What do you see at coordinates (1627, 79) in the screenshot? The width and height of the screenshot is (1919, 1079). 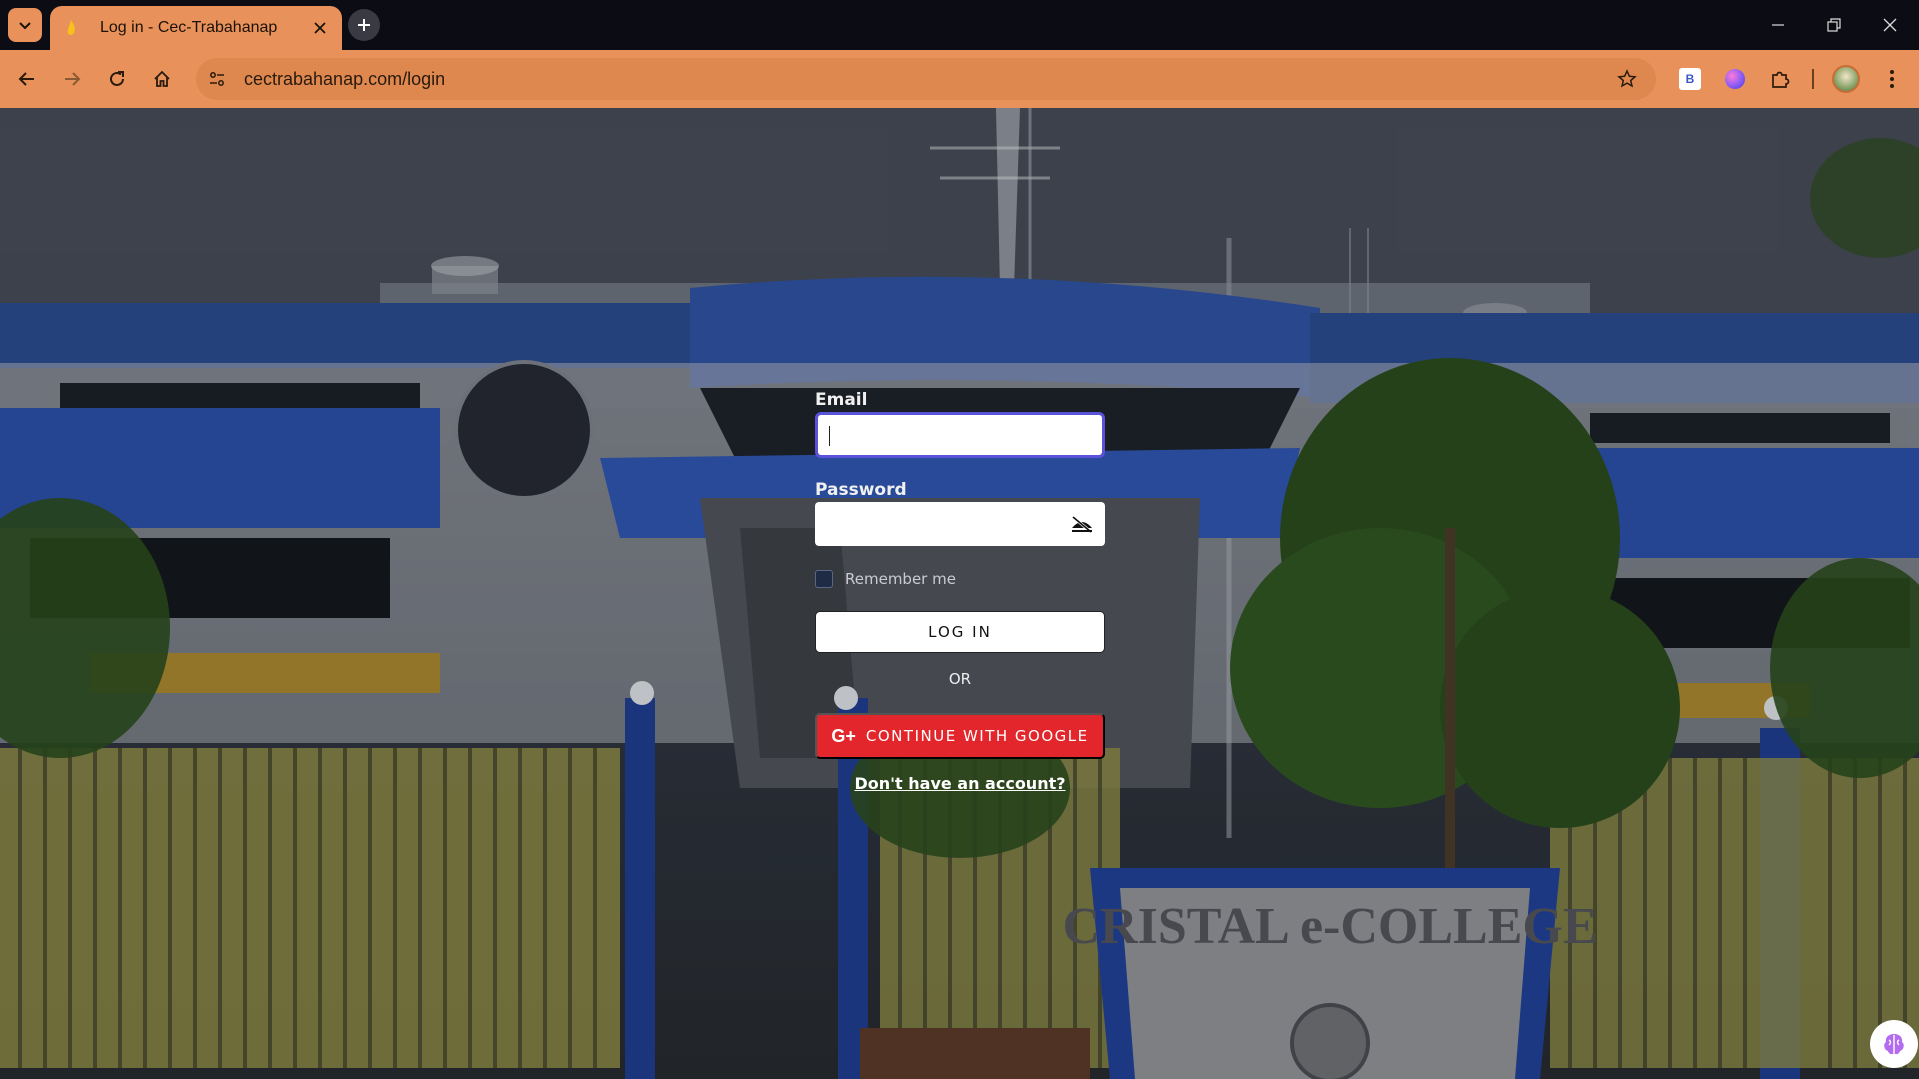 I see `bookmark-star-icon` at bounding box center [1627, 79].